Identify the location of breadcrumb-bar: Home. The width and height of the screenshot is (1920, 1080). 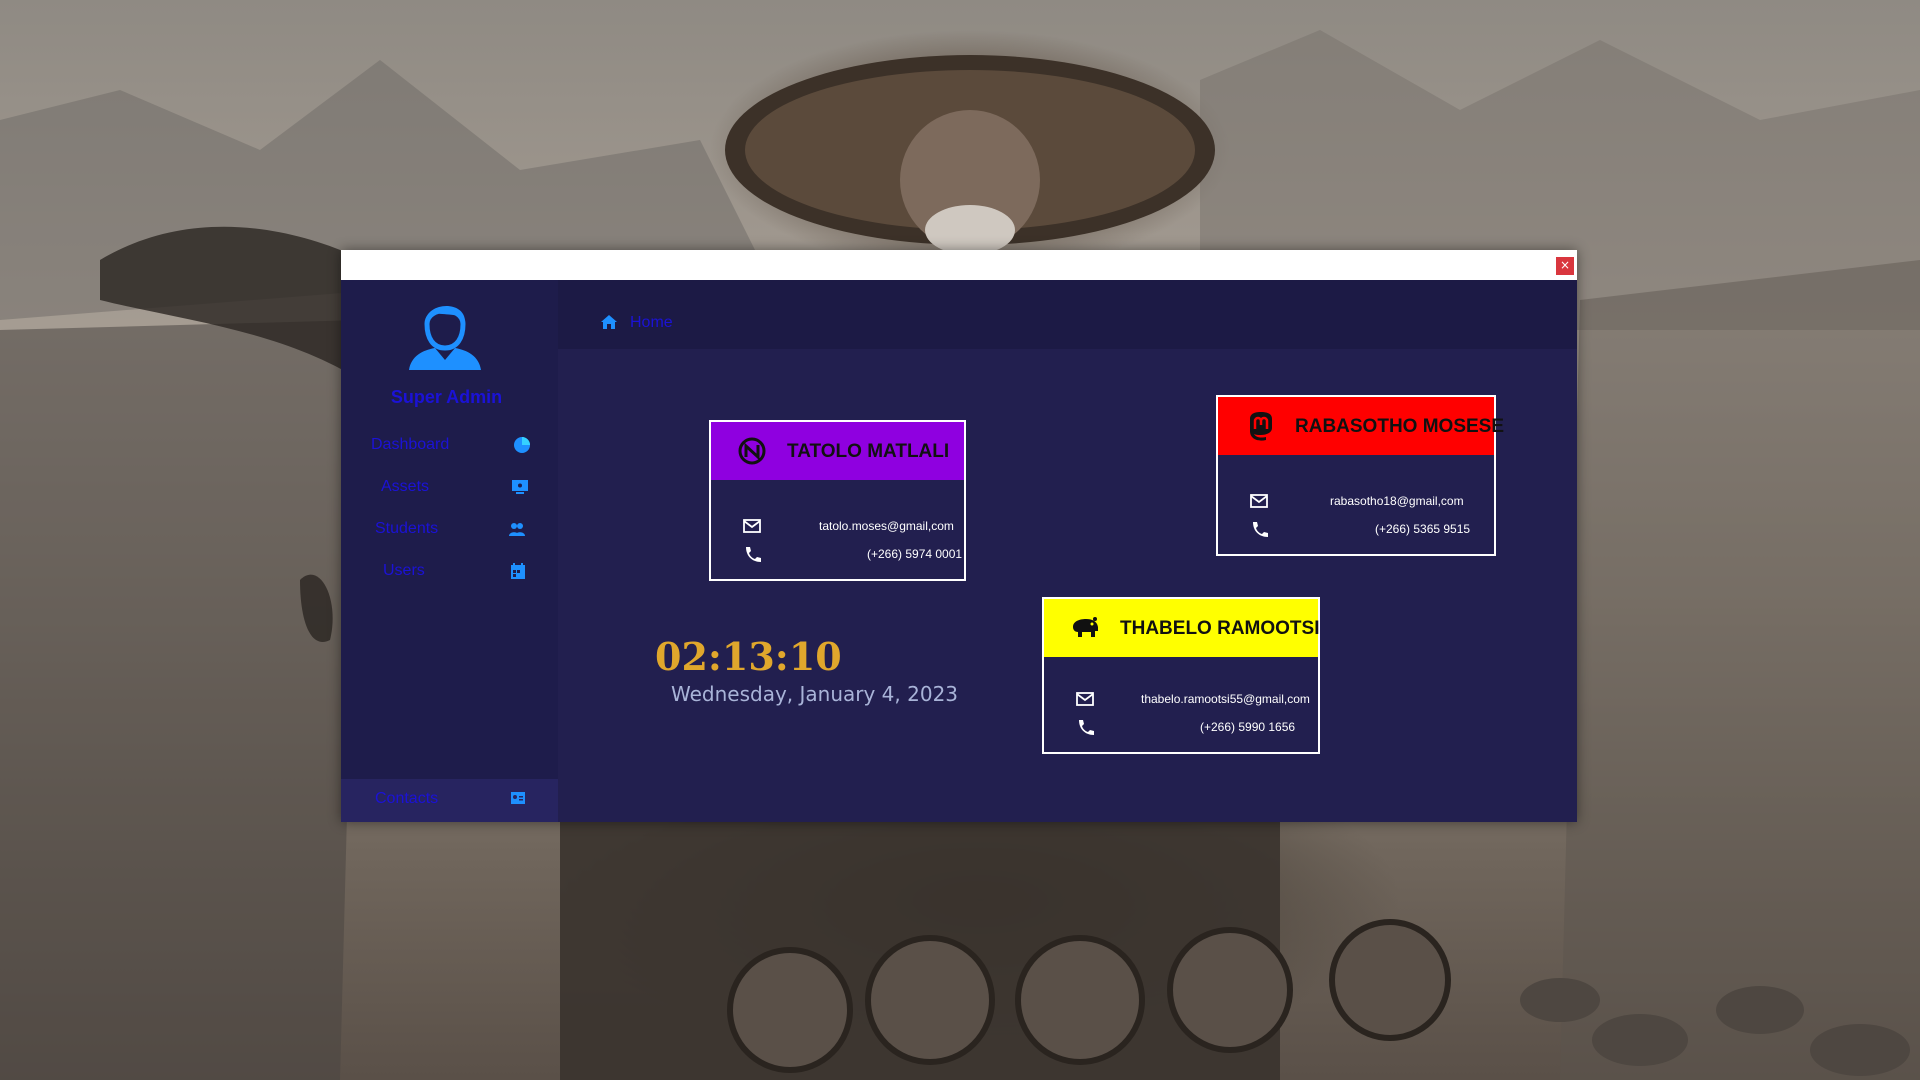
(1067, 314).